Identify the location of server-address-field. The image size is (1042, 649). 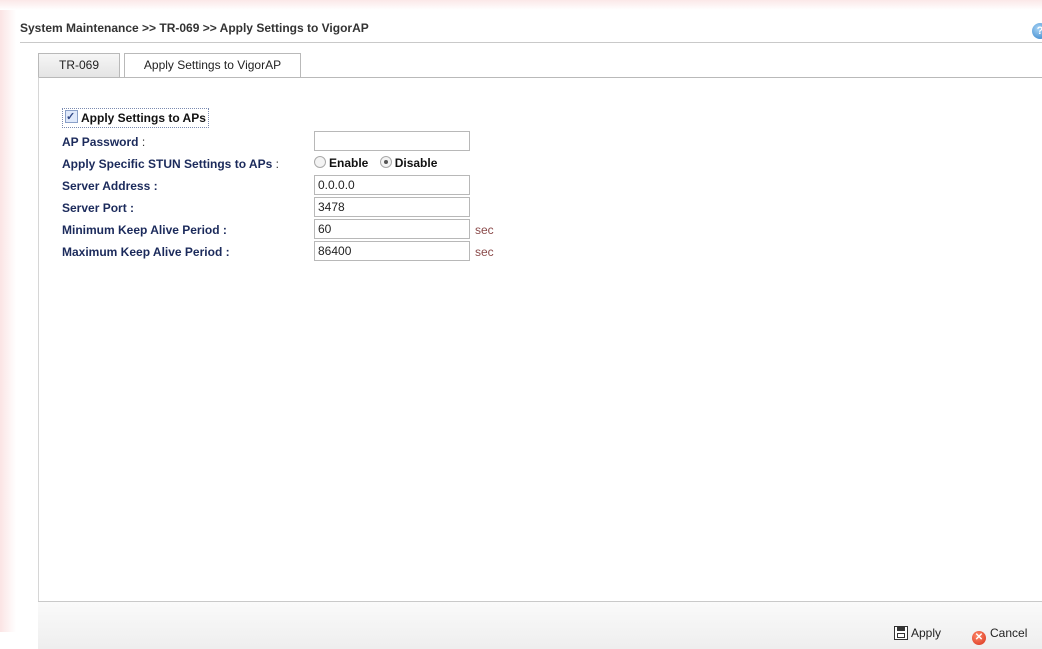
(392, 185).